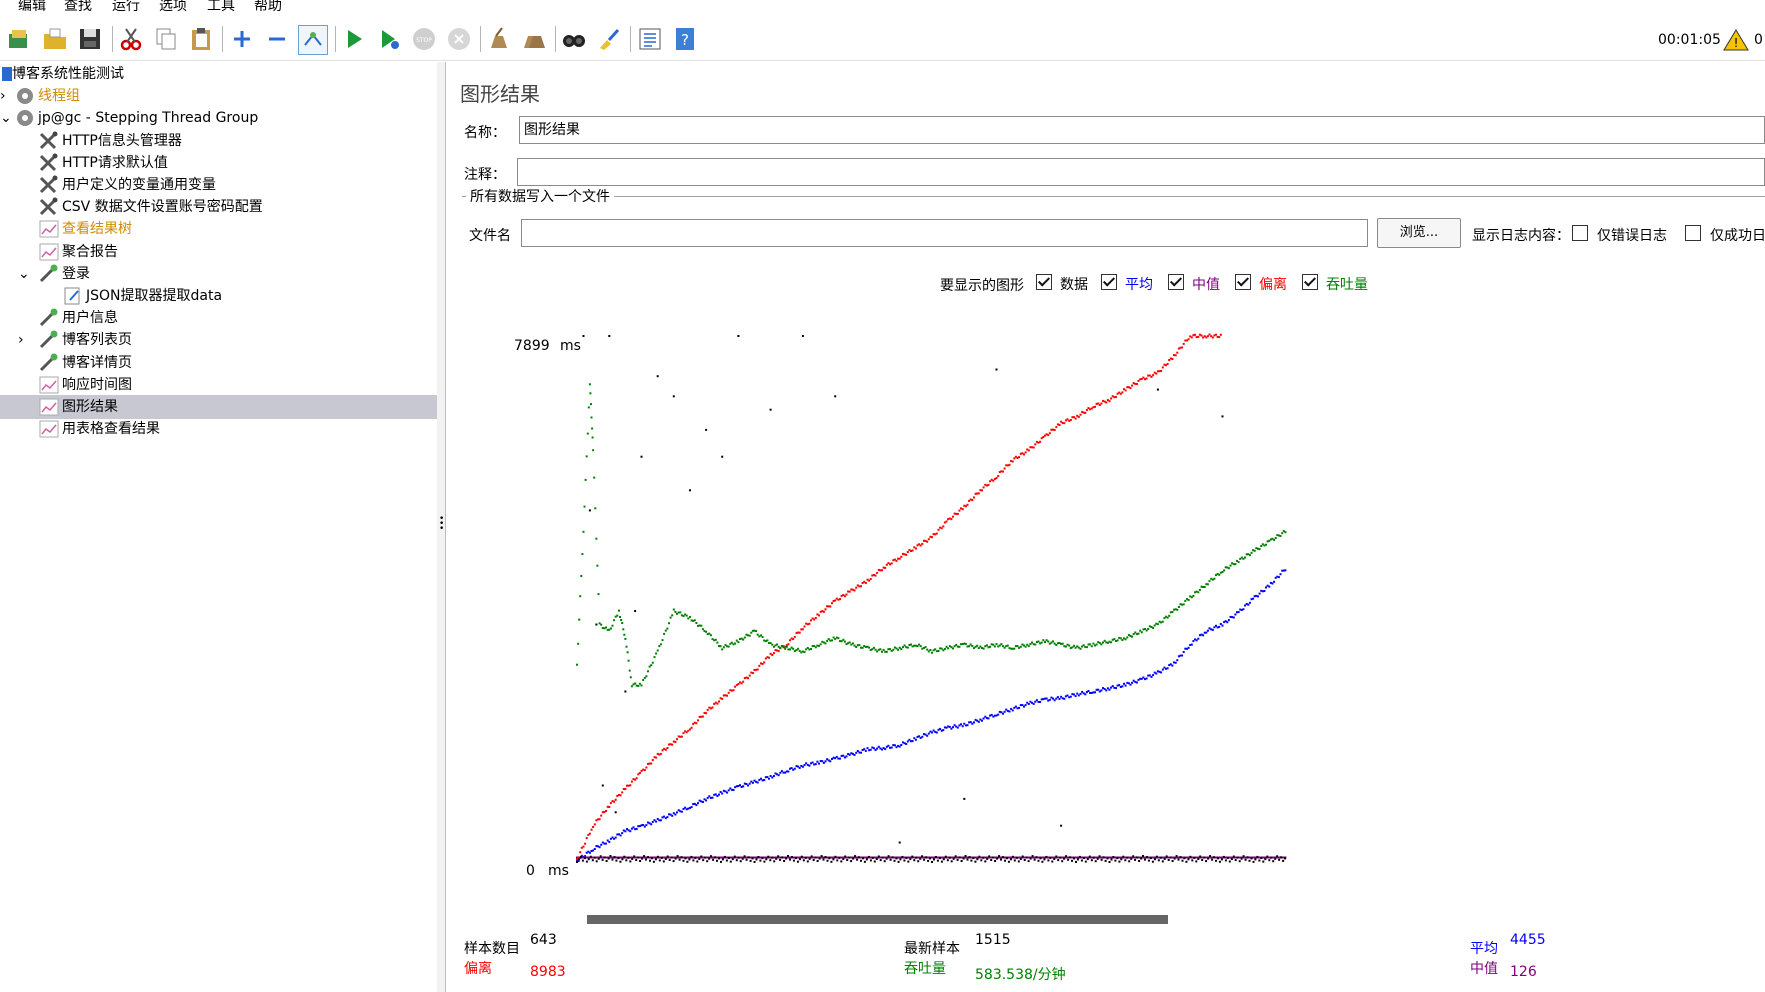 This screenshot has height=992, width=1765. I want to click on warning-icon: !, so click(1736, 42).